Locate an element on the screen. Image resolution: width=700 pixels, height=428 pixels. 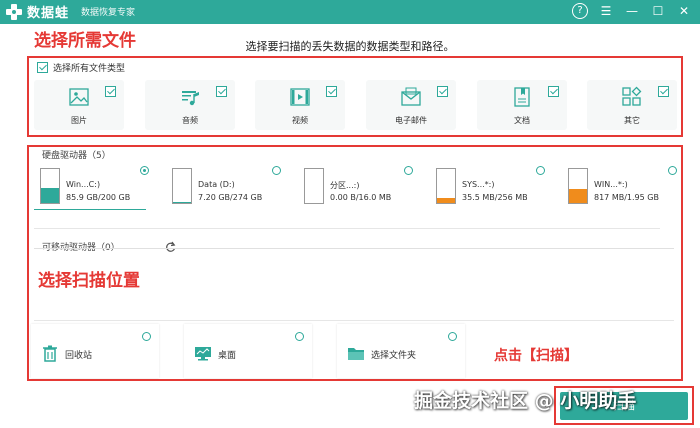
drive-size: 0.00 B/16.0 MB is located at coordinates (361, 197).